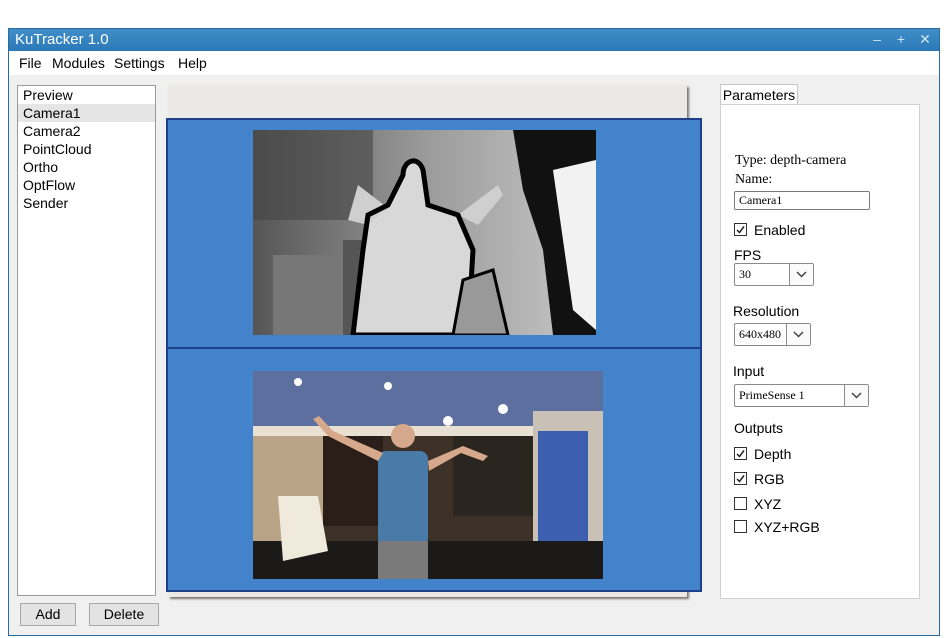 The height and width of the screenshot is (638, 948). Describe the element at coordinates (745, 274) in the screenshot. I see `fps-value: 30` at that location.